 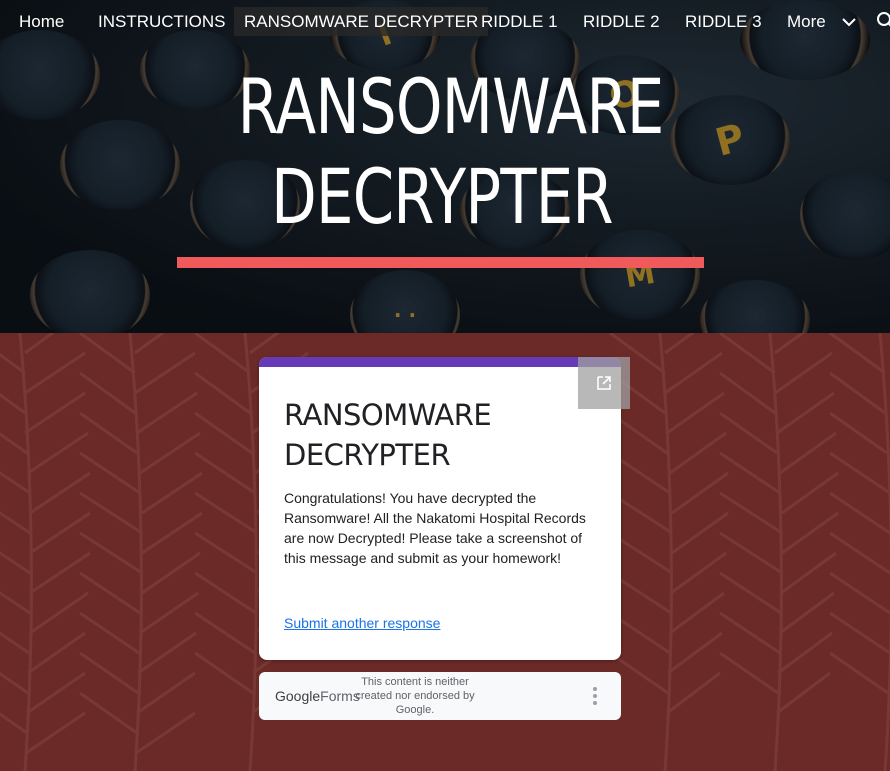 I want to click on nav-more: More, so click(x=806, y=21).